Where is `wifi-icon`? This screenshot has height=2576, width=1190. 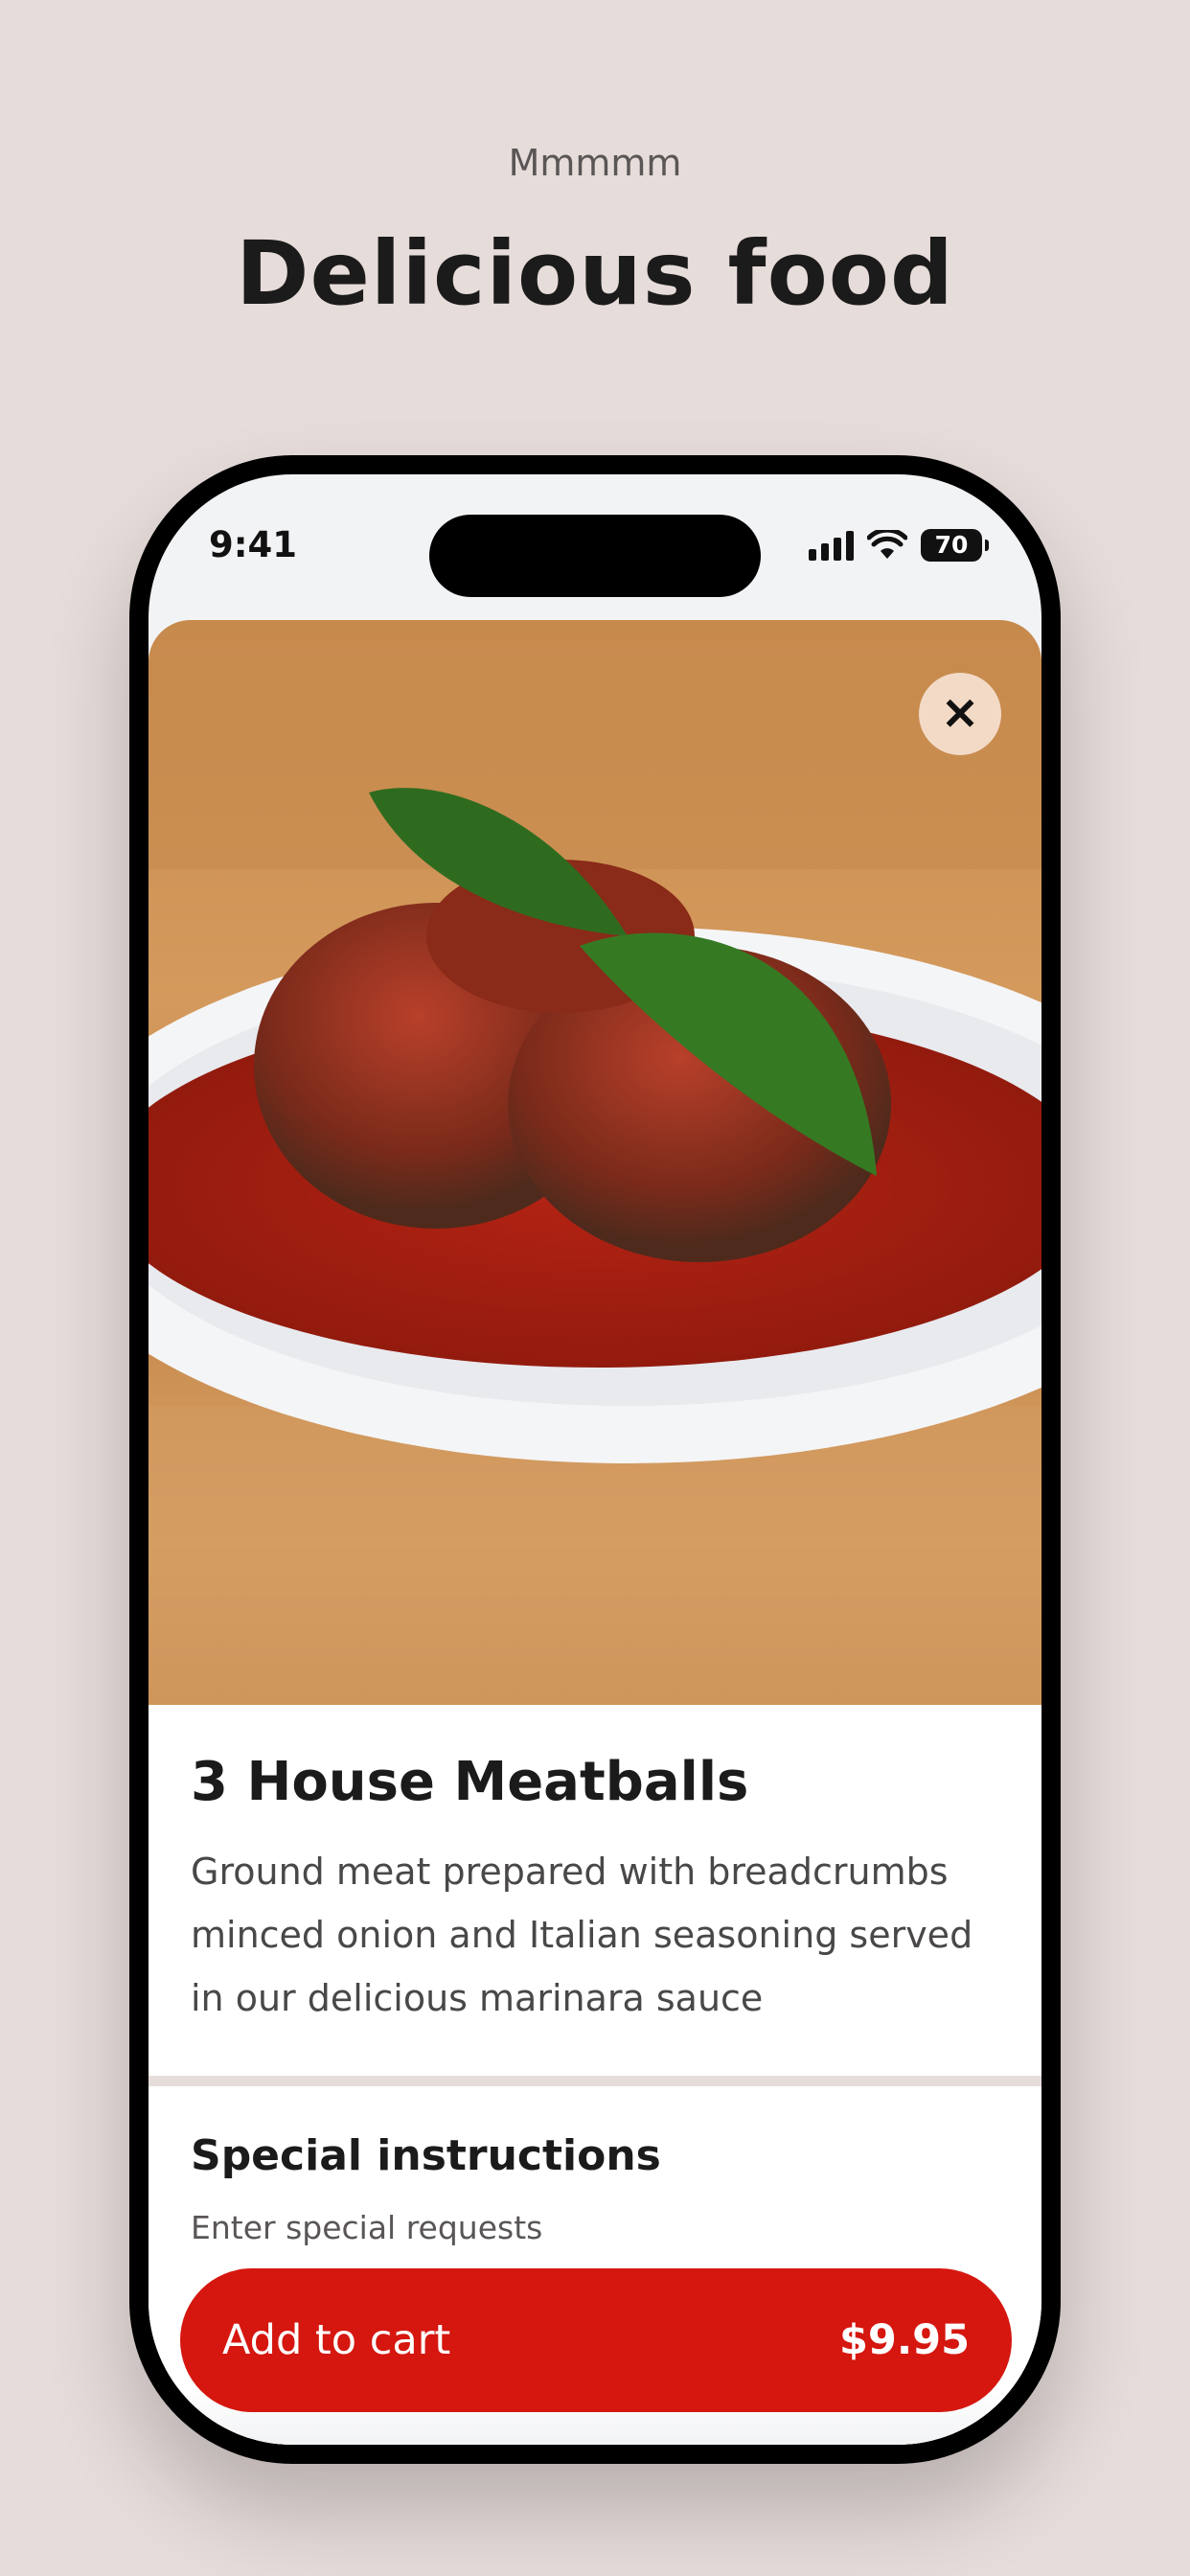 wifi-icon is located at coordinates (887, 544).